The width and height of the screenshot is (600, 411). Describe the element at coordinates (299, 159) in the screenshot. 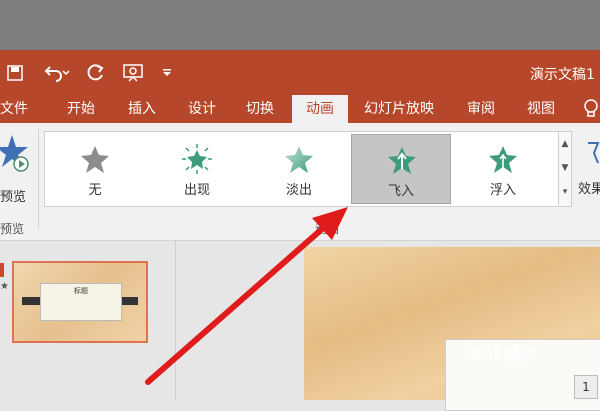

I see `star-fade-icon` at that location.